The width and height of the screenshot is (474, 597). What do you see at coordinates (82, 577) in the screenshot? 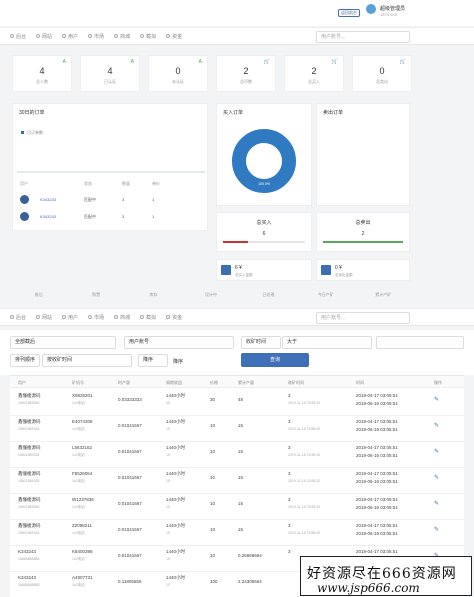
I see `cell-code: A4807731` at bounding box center [82, 577].